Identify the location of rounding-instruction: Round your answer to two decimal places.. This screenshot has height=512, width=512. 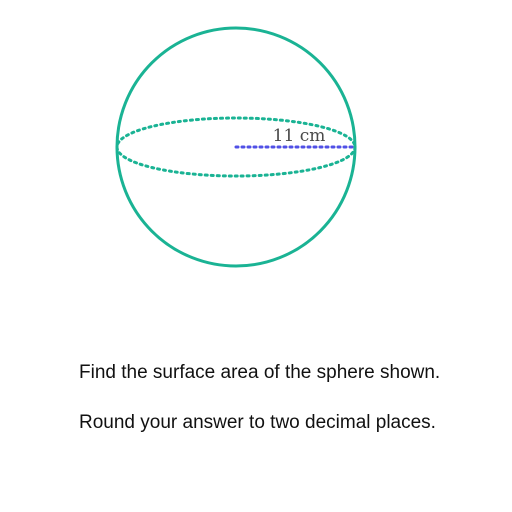
(257, 422).